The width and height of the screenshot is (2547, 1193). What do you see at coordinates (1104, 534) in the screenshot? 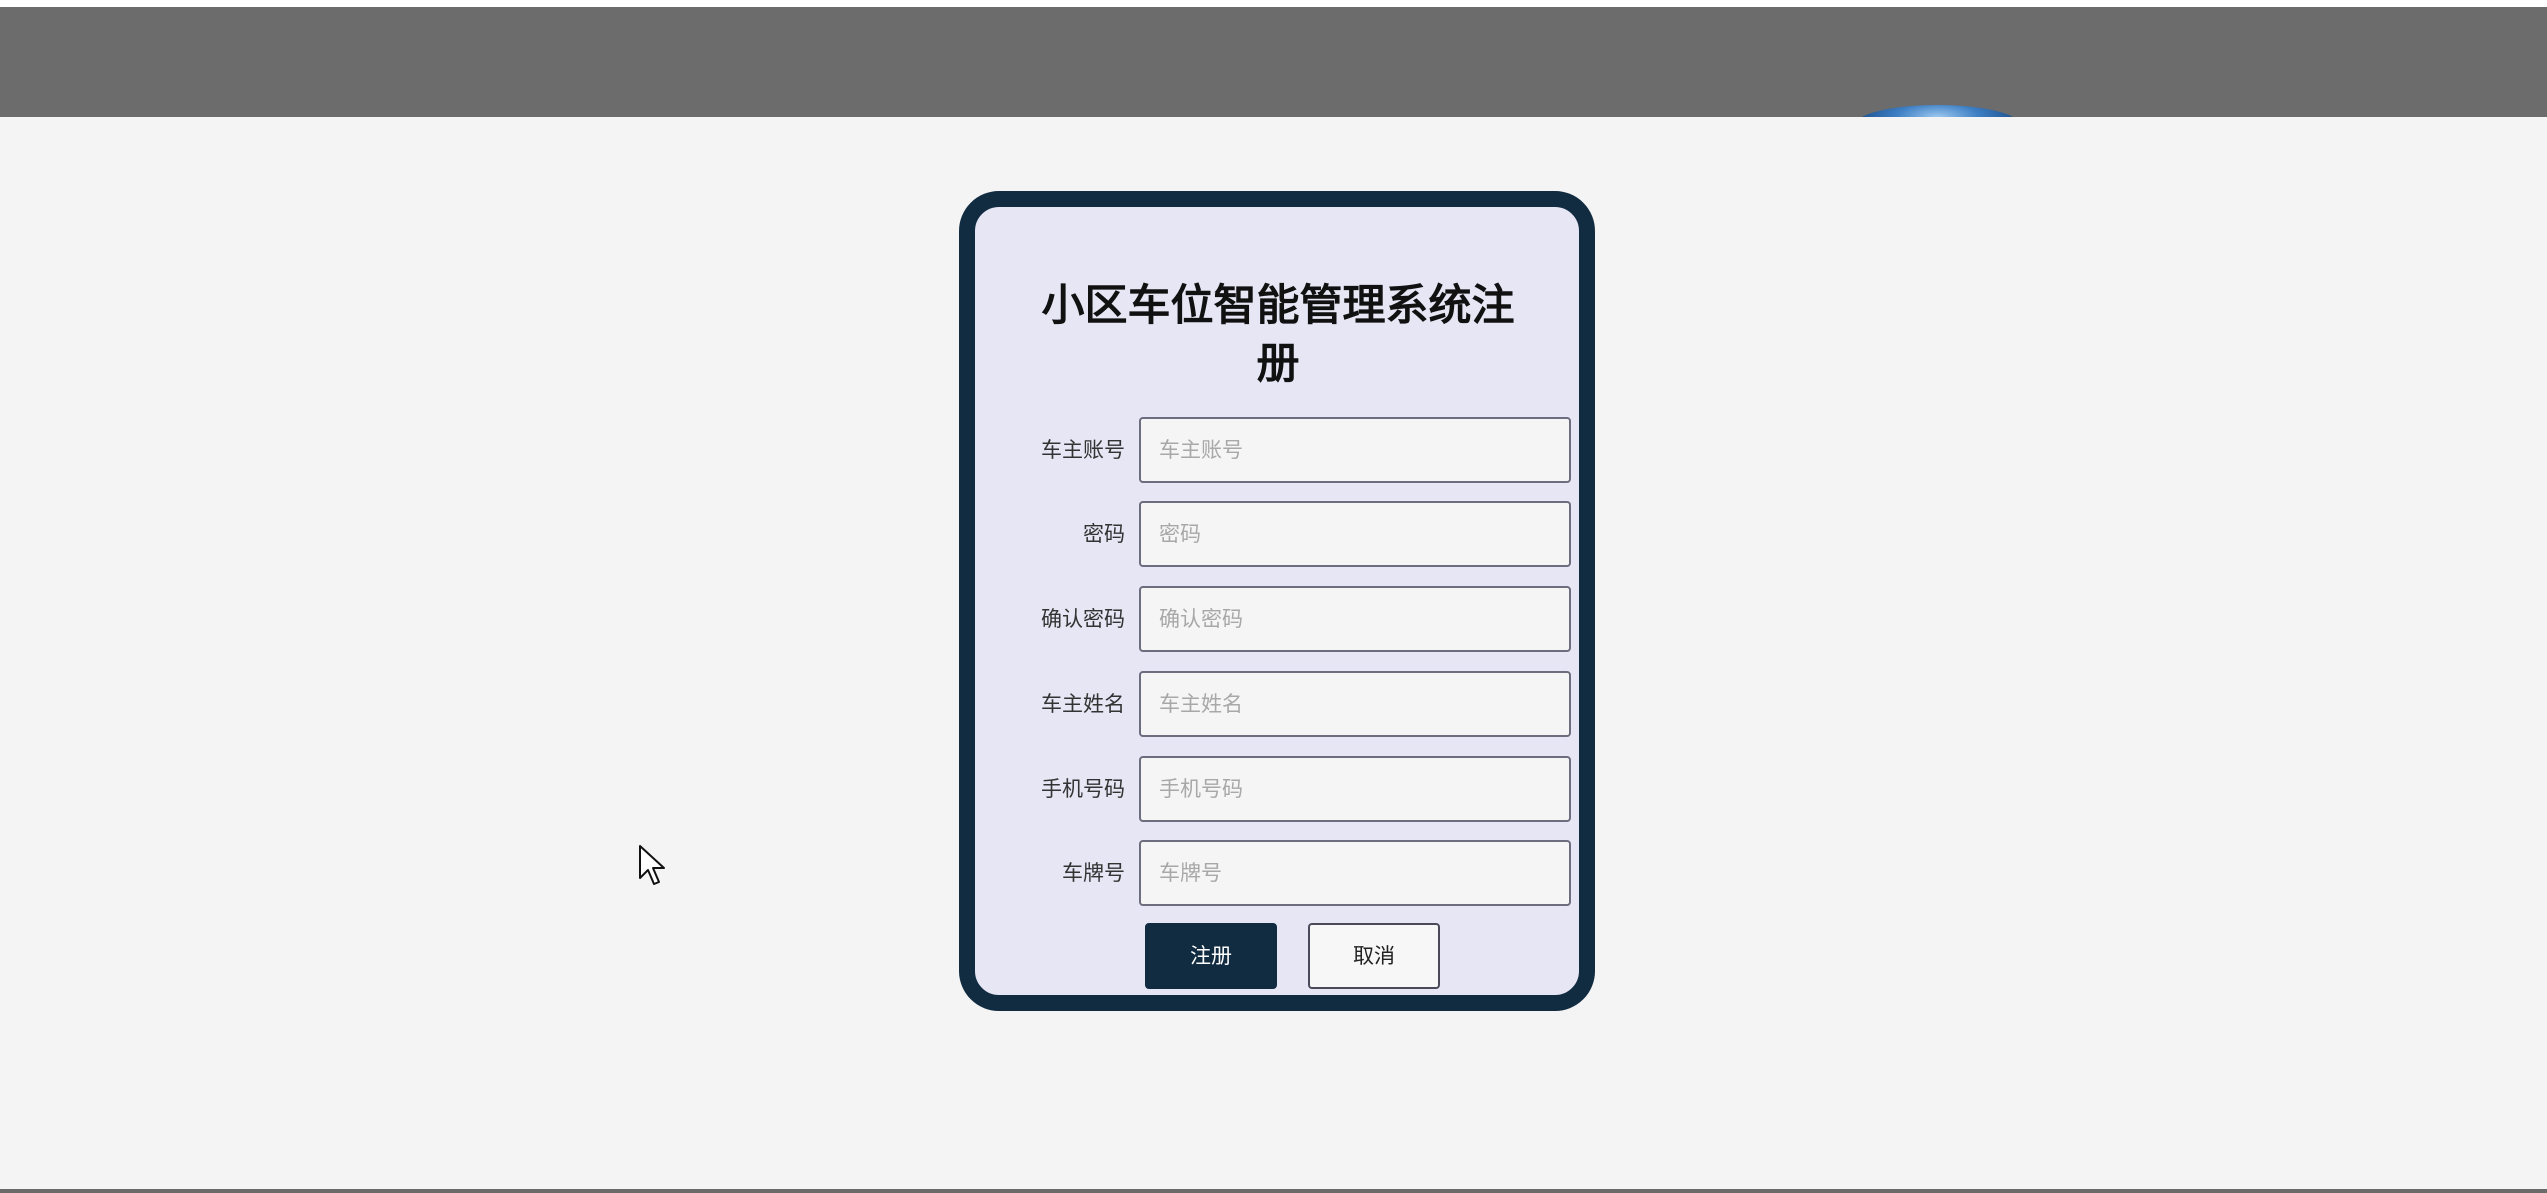
I see `password-label: 密码` at bounding box center [1104, 534].